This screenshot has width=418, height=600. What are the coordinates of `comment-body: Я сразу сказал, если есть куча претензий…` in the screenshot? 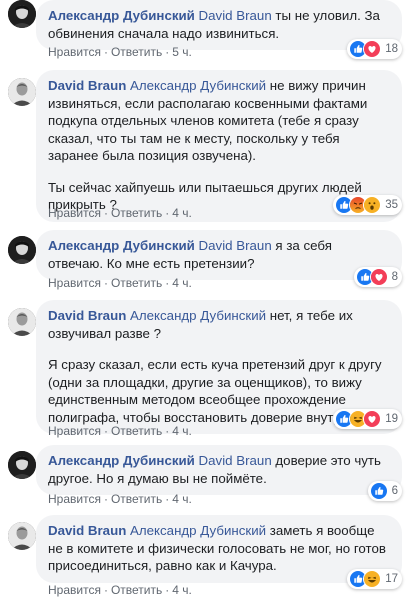 It's located at (215, 391).